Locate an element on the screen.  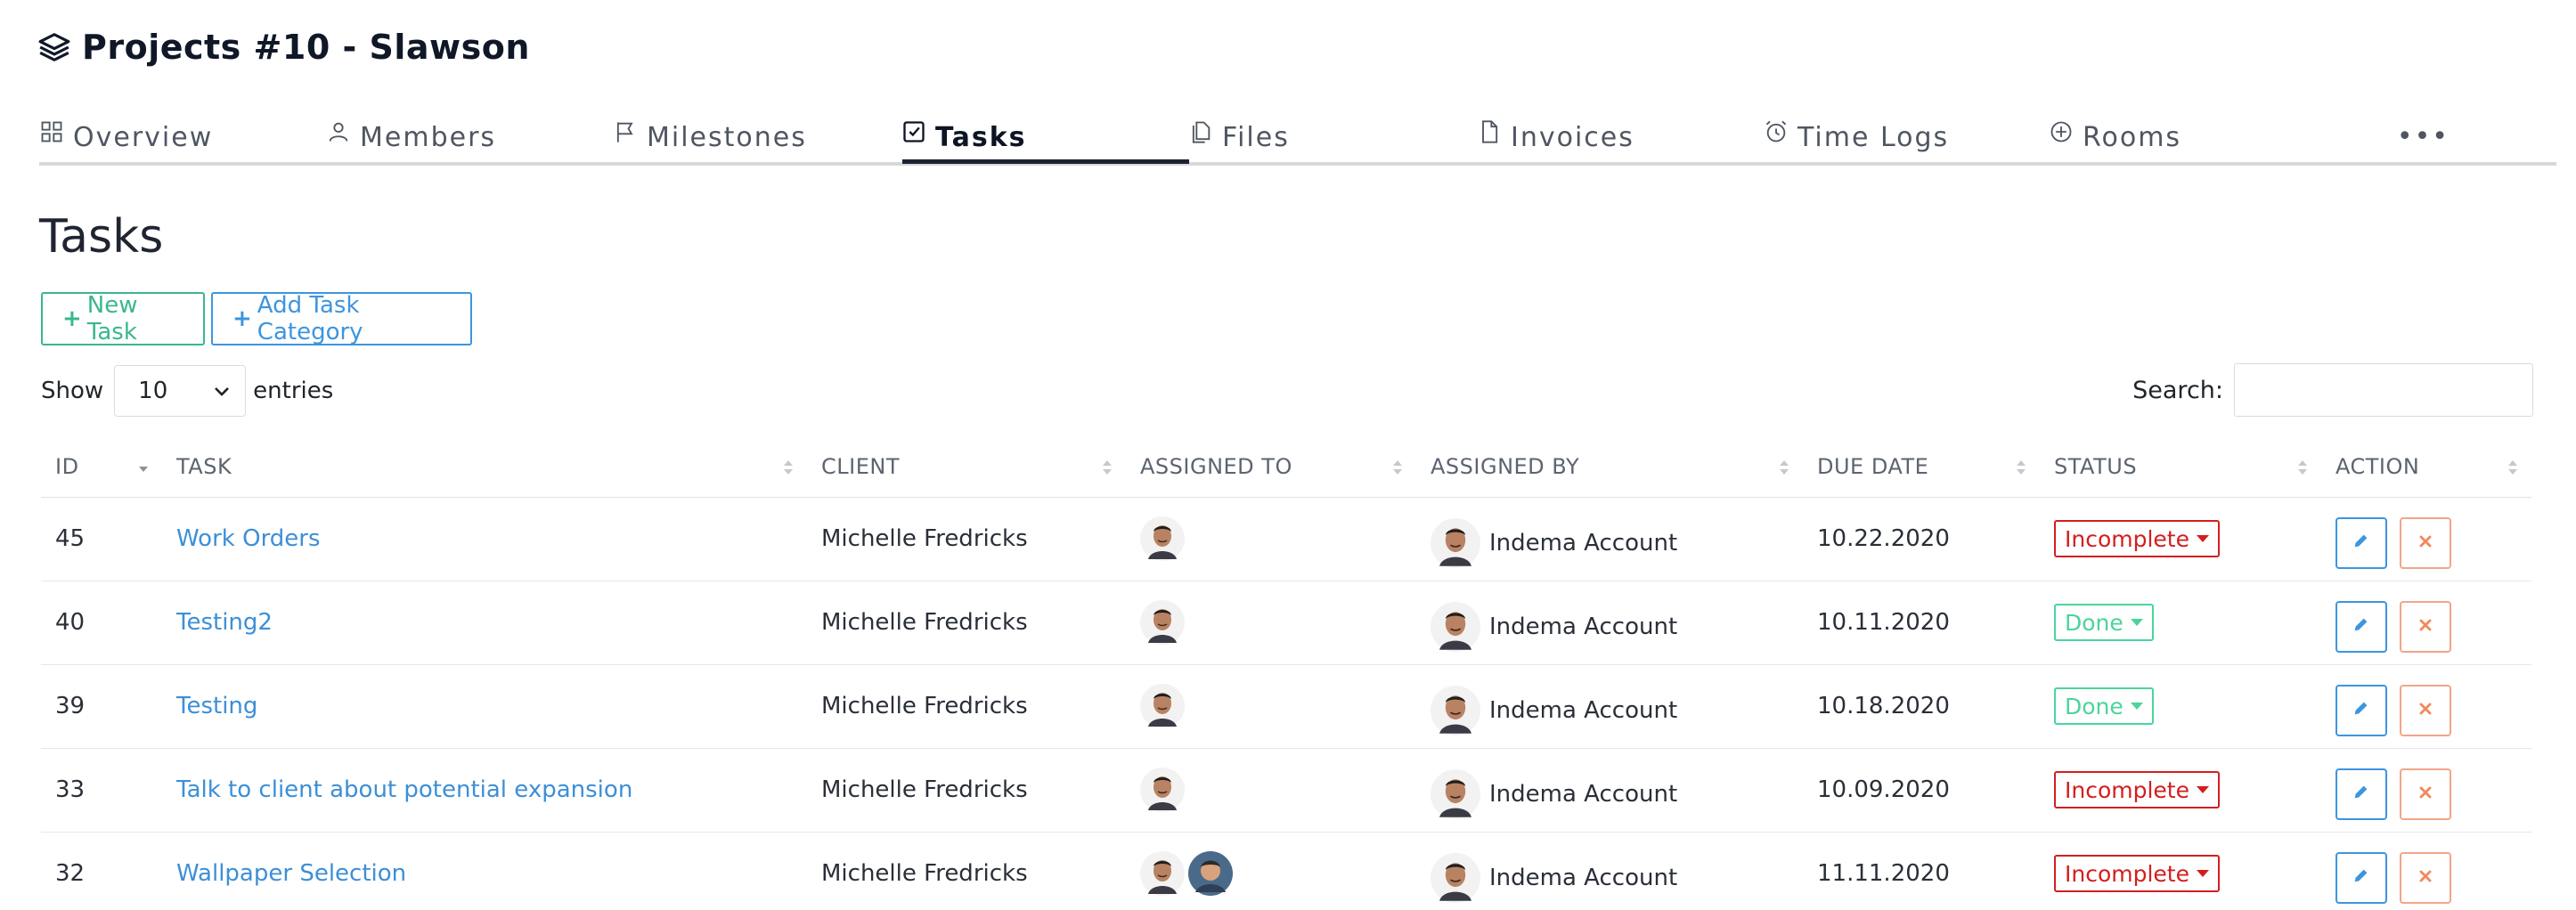
checkbox-icon is located at coordinates (915, 132).